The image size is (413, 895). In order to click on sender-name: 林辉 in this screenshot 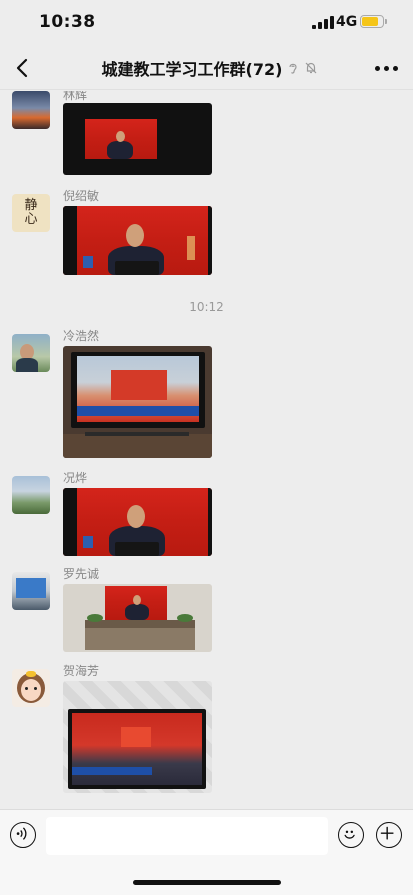, I will do `click(75, 96)`.